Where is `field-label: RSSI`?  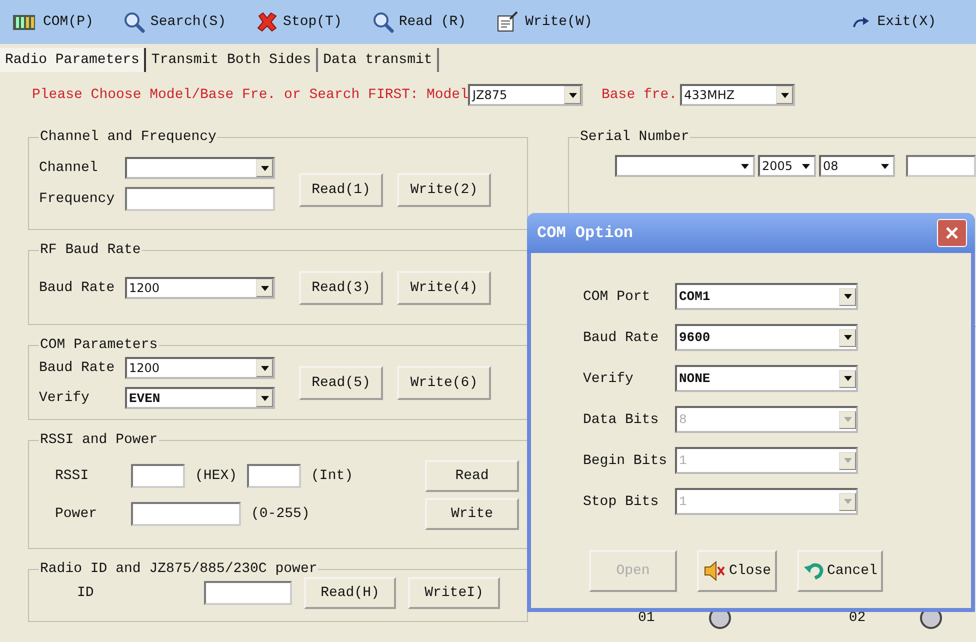
field-label: RSSI is located at coordinates (72, 476).